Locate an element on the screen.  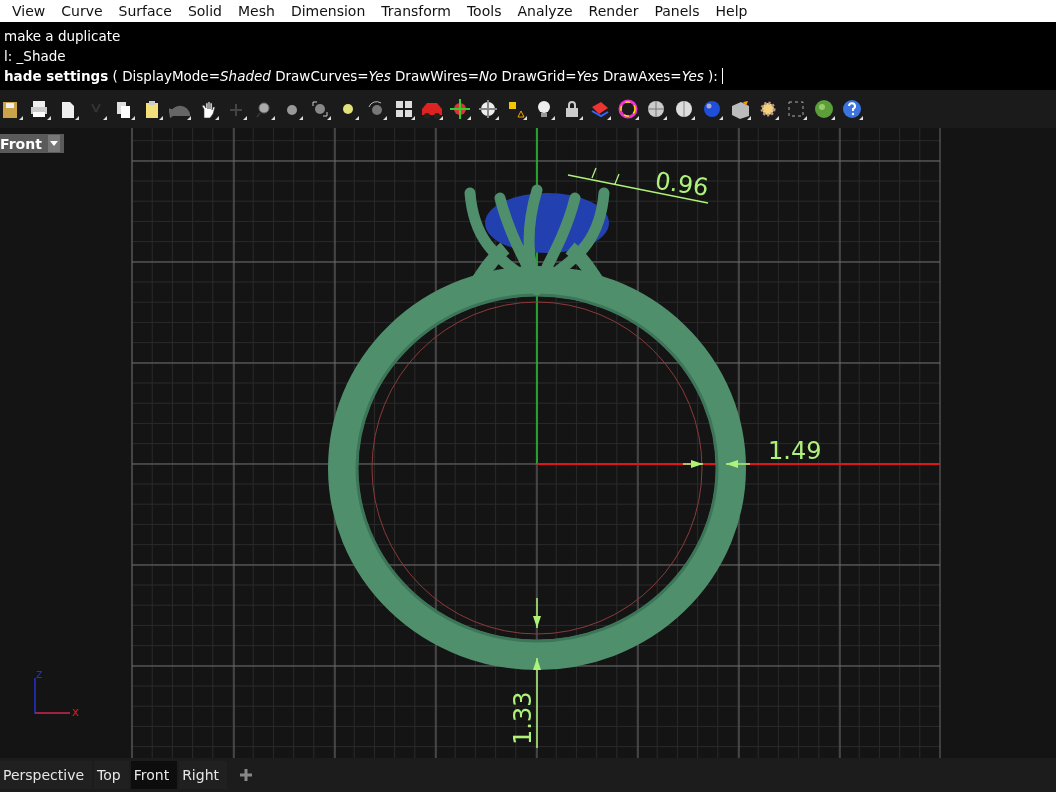
menu-item: Dimension is located at coordinates (328, 11).